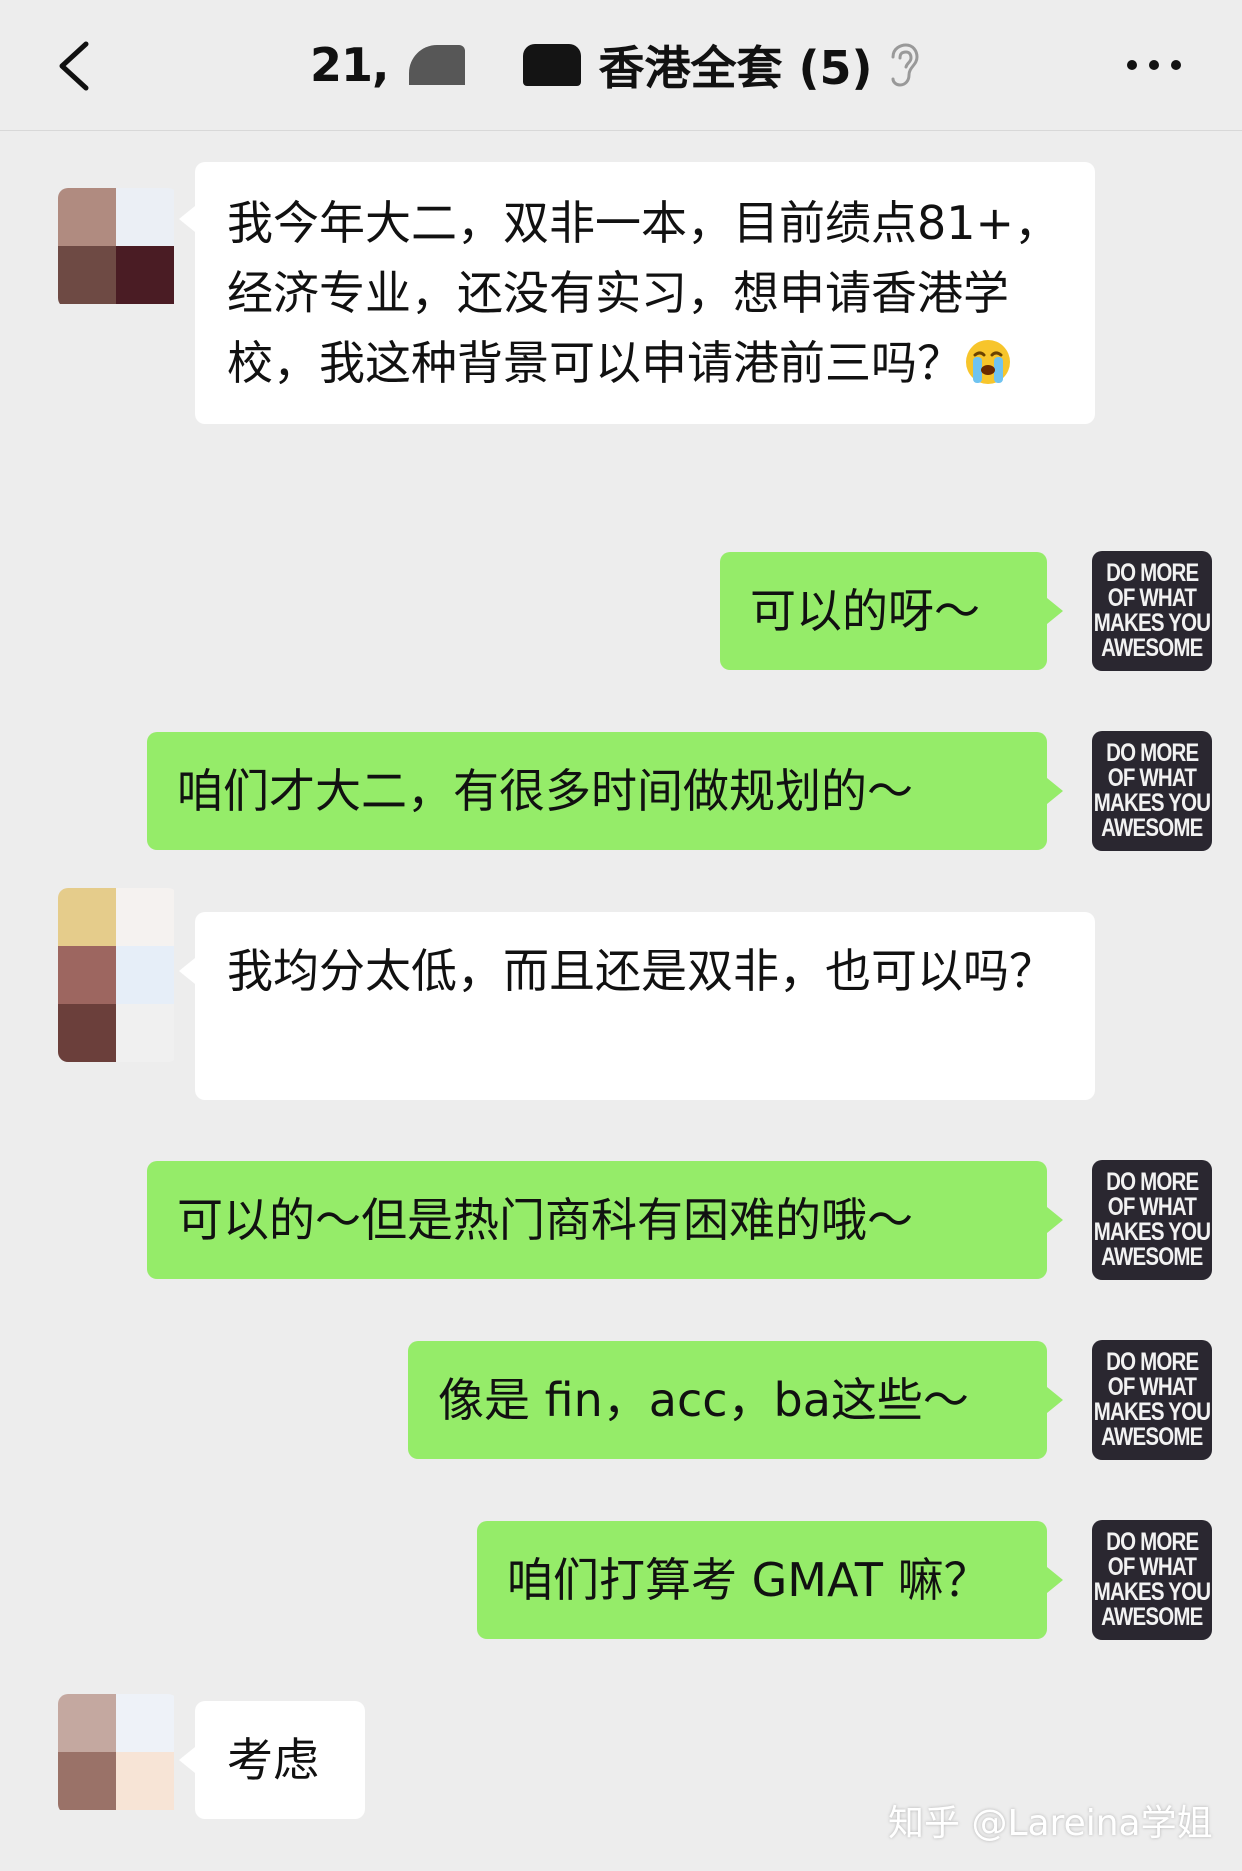 The image size is (1242, 1871). I want to click on chat-title: 21, 香港全套 (5), so click(614, 65).